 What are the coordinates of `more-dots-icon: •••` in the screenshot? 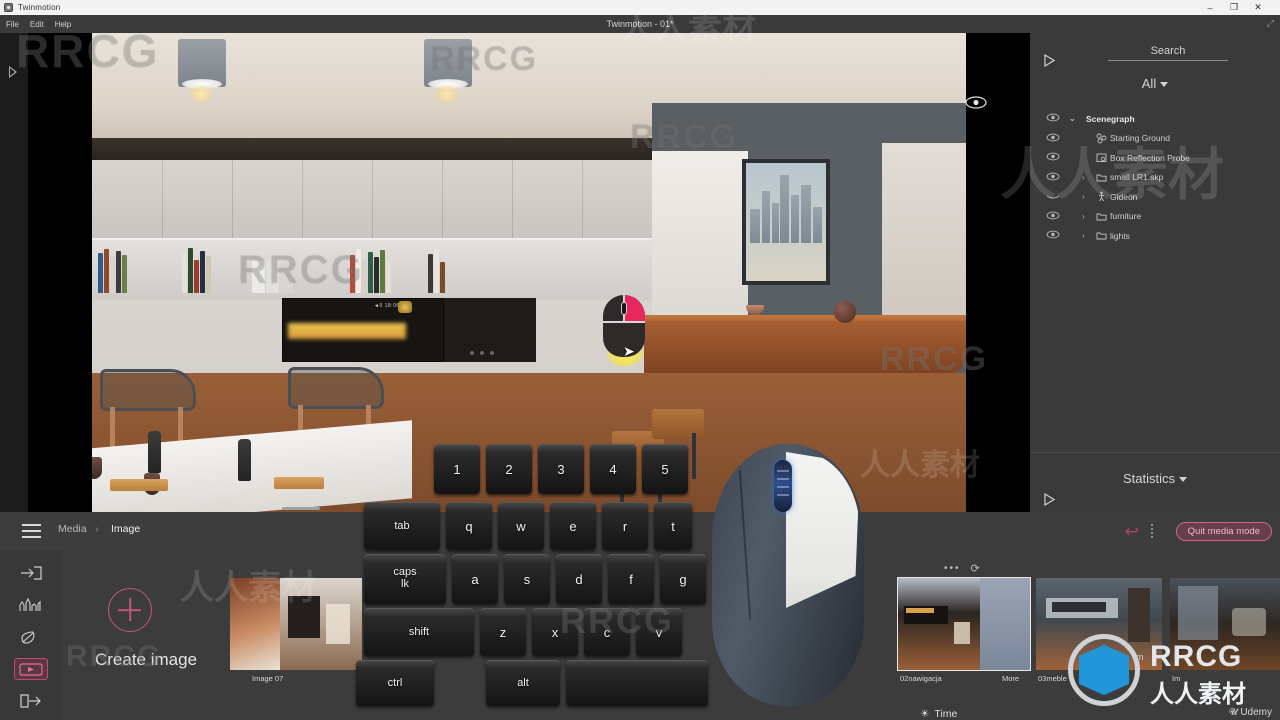 It's located at (952, 568).